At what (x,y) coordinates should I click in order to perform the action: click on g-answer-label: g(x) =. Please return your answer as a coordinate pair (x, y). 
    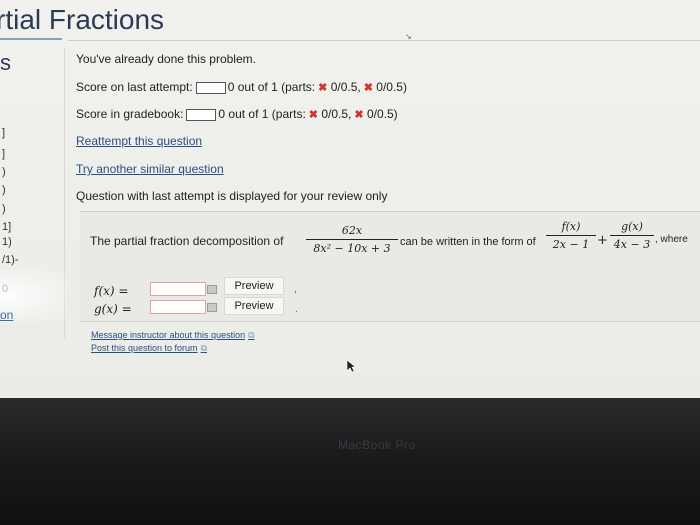
    Looking at the image, I should click on (113, 309).